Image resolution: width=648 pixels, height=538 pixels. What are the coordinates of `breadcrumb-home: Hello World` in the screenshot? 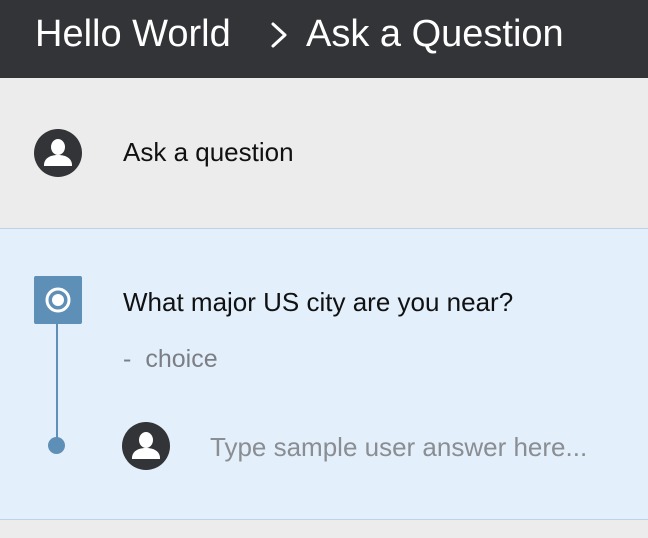 It's located at (133, 34).